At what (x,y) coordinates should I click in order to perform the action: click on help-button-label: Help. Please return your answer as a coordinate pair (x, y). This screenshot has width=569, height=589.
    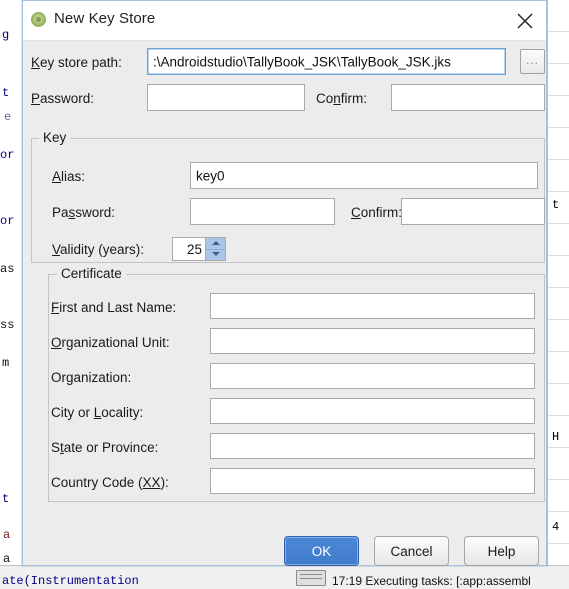
    Looking at the image, I should click on (501, 551).